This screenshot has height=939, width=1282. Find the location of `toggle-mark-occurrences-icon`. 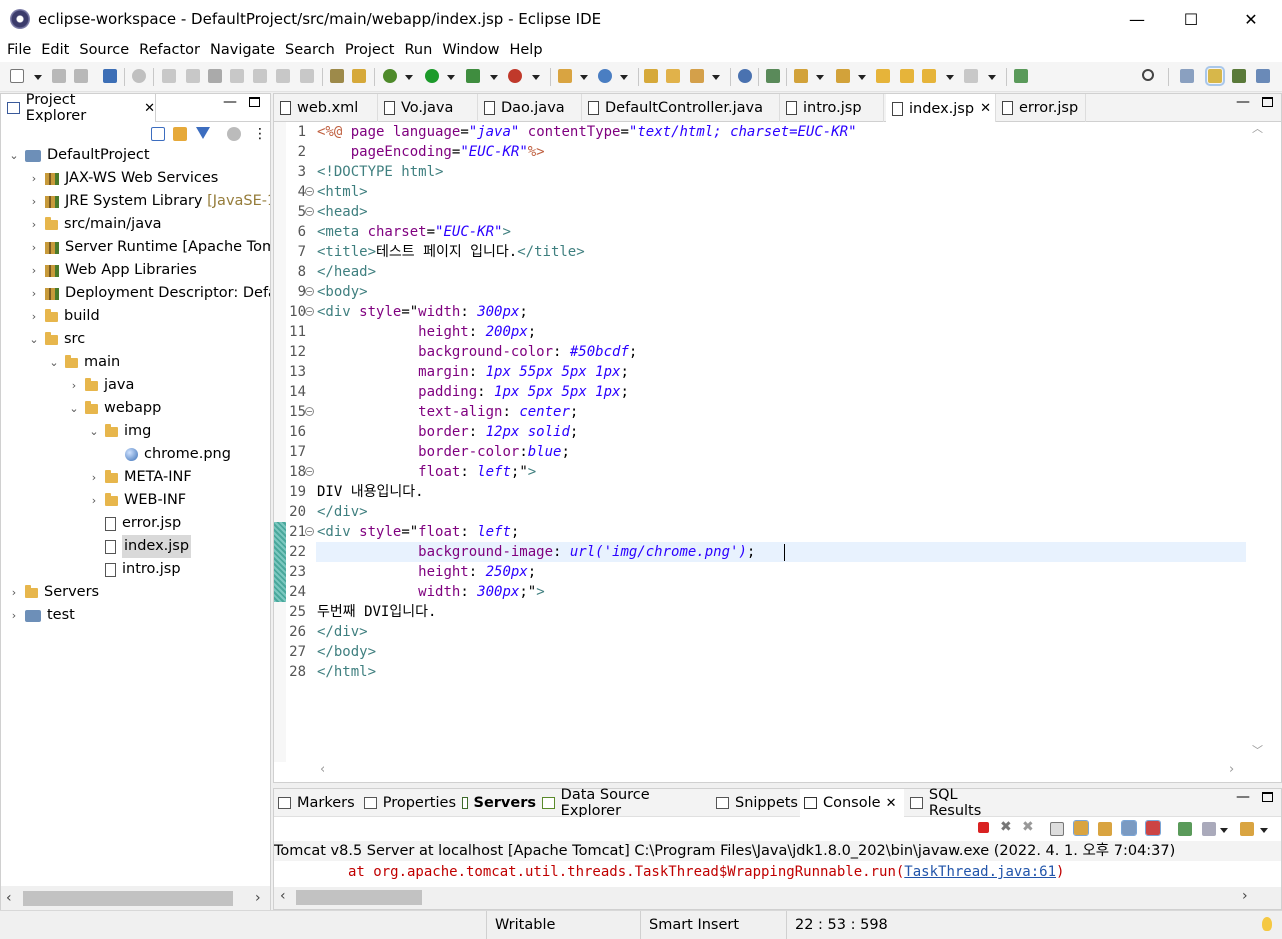

toggle-mark-occurrences-icon is located at coordinates (773, 76).